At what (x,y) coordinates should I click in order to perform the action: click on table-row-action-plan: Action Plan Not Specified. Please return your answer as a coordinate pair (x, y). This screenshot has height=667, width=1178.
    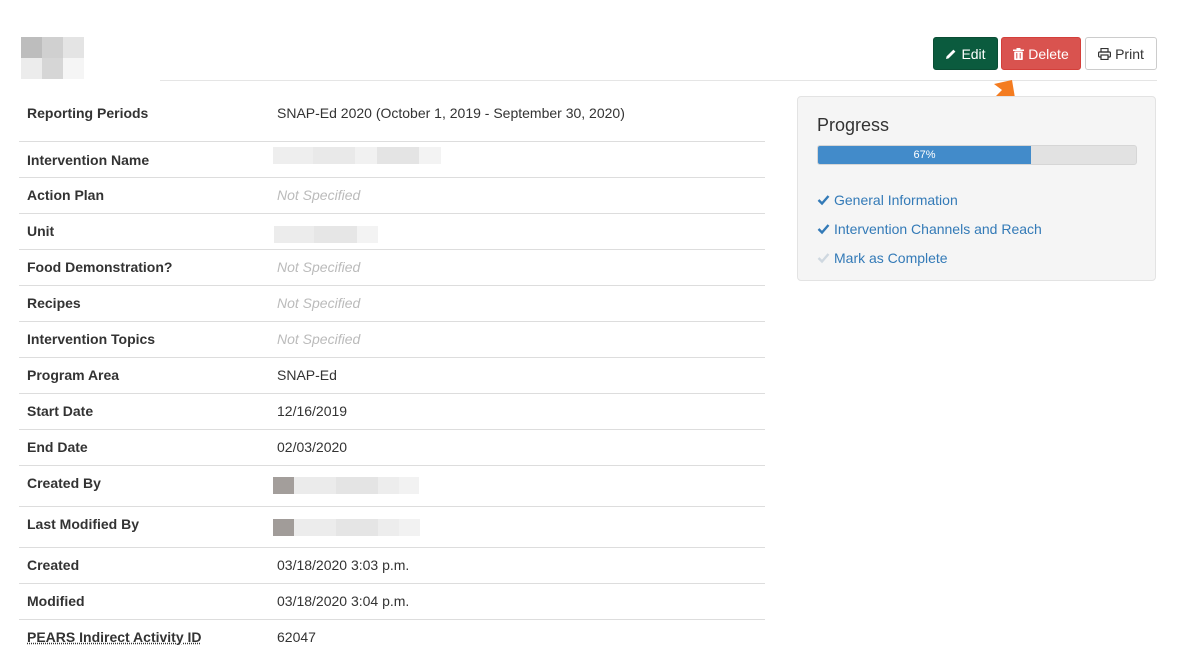
    Looking at the image, I should click on (392, 196).